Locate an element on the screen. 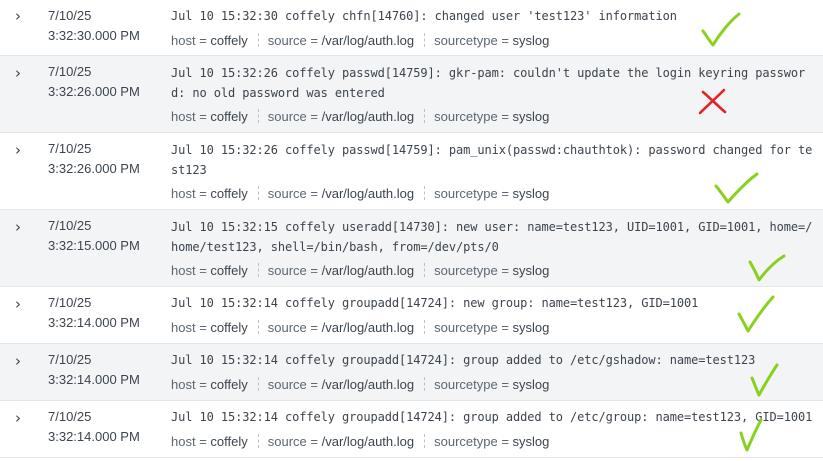 The width and height of the screenshot is (823, 461). event-clock: 3:32:26.000 PM is located at coordinates (94, 168).